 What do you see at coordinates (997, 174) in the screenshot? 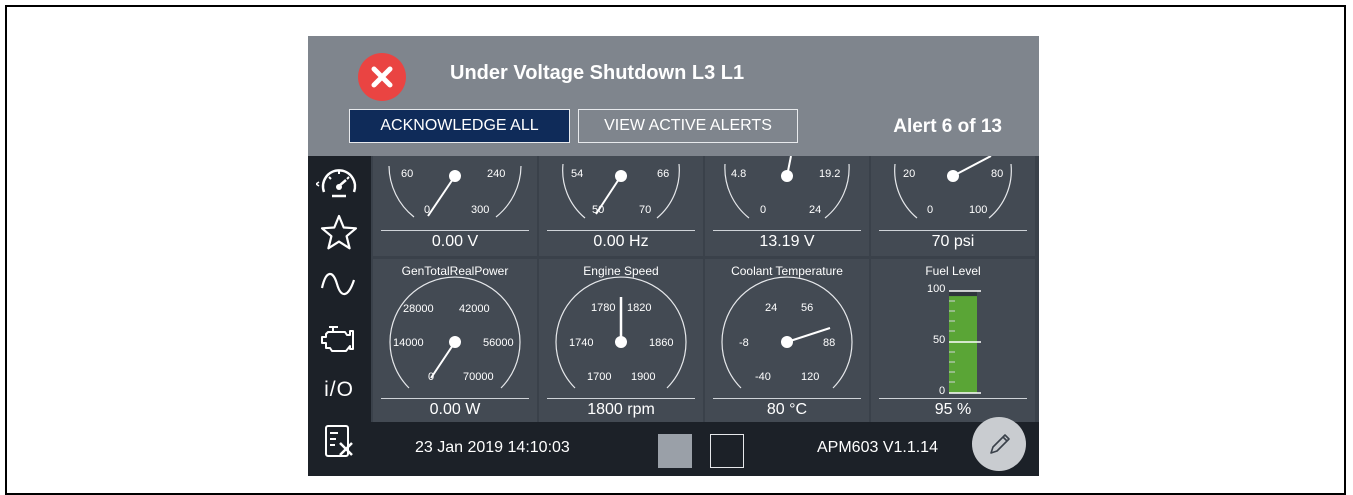
I see `gauge-tick: 80` at bounding box center [997, 174].